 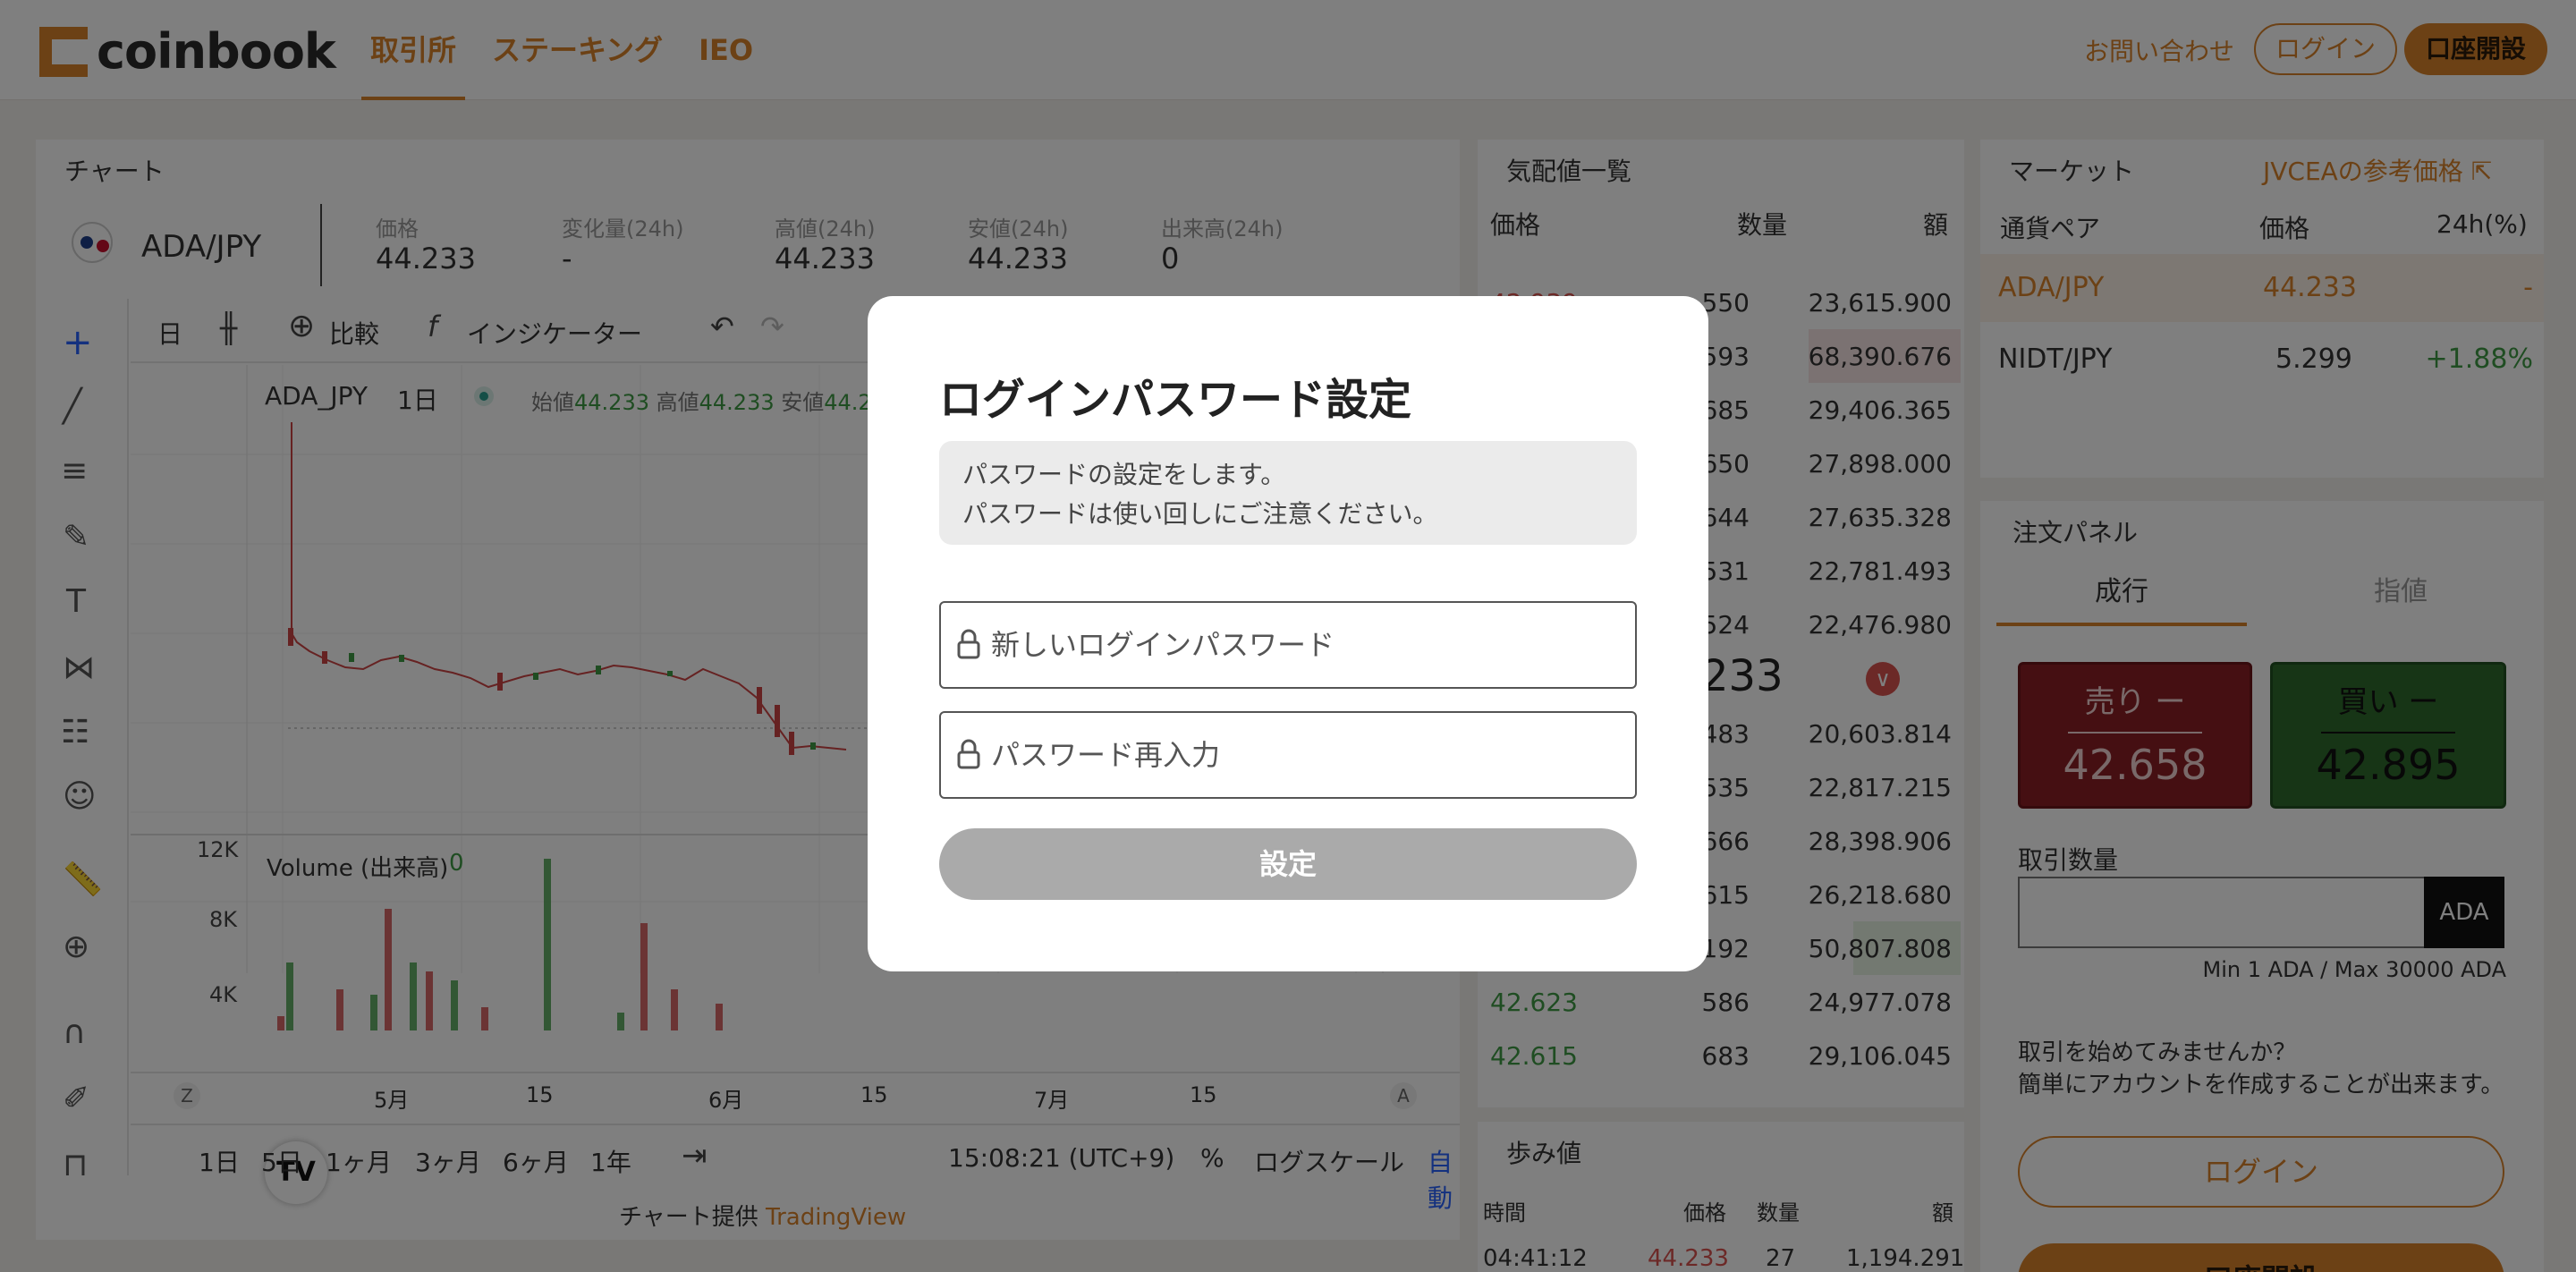 I want to click on modal-notice-line1: パスワードの設定をします。, so click(x=1124, y=474).